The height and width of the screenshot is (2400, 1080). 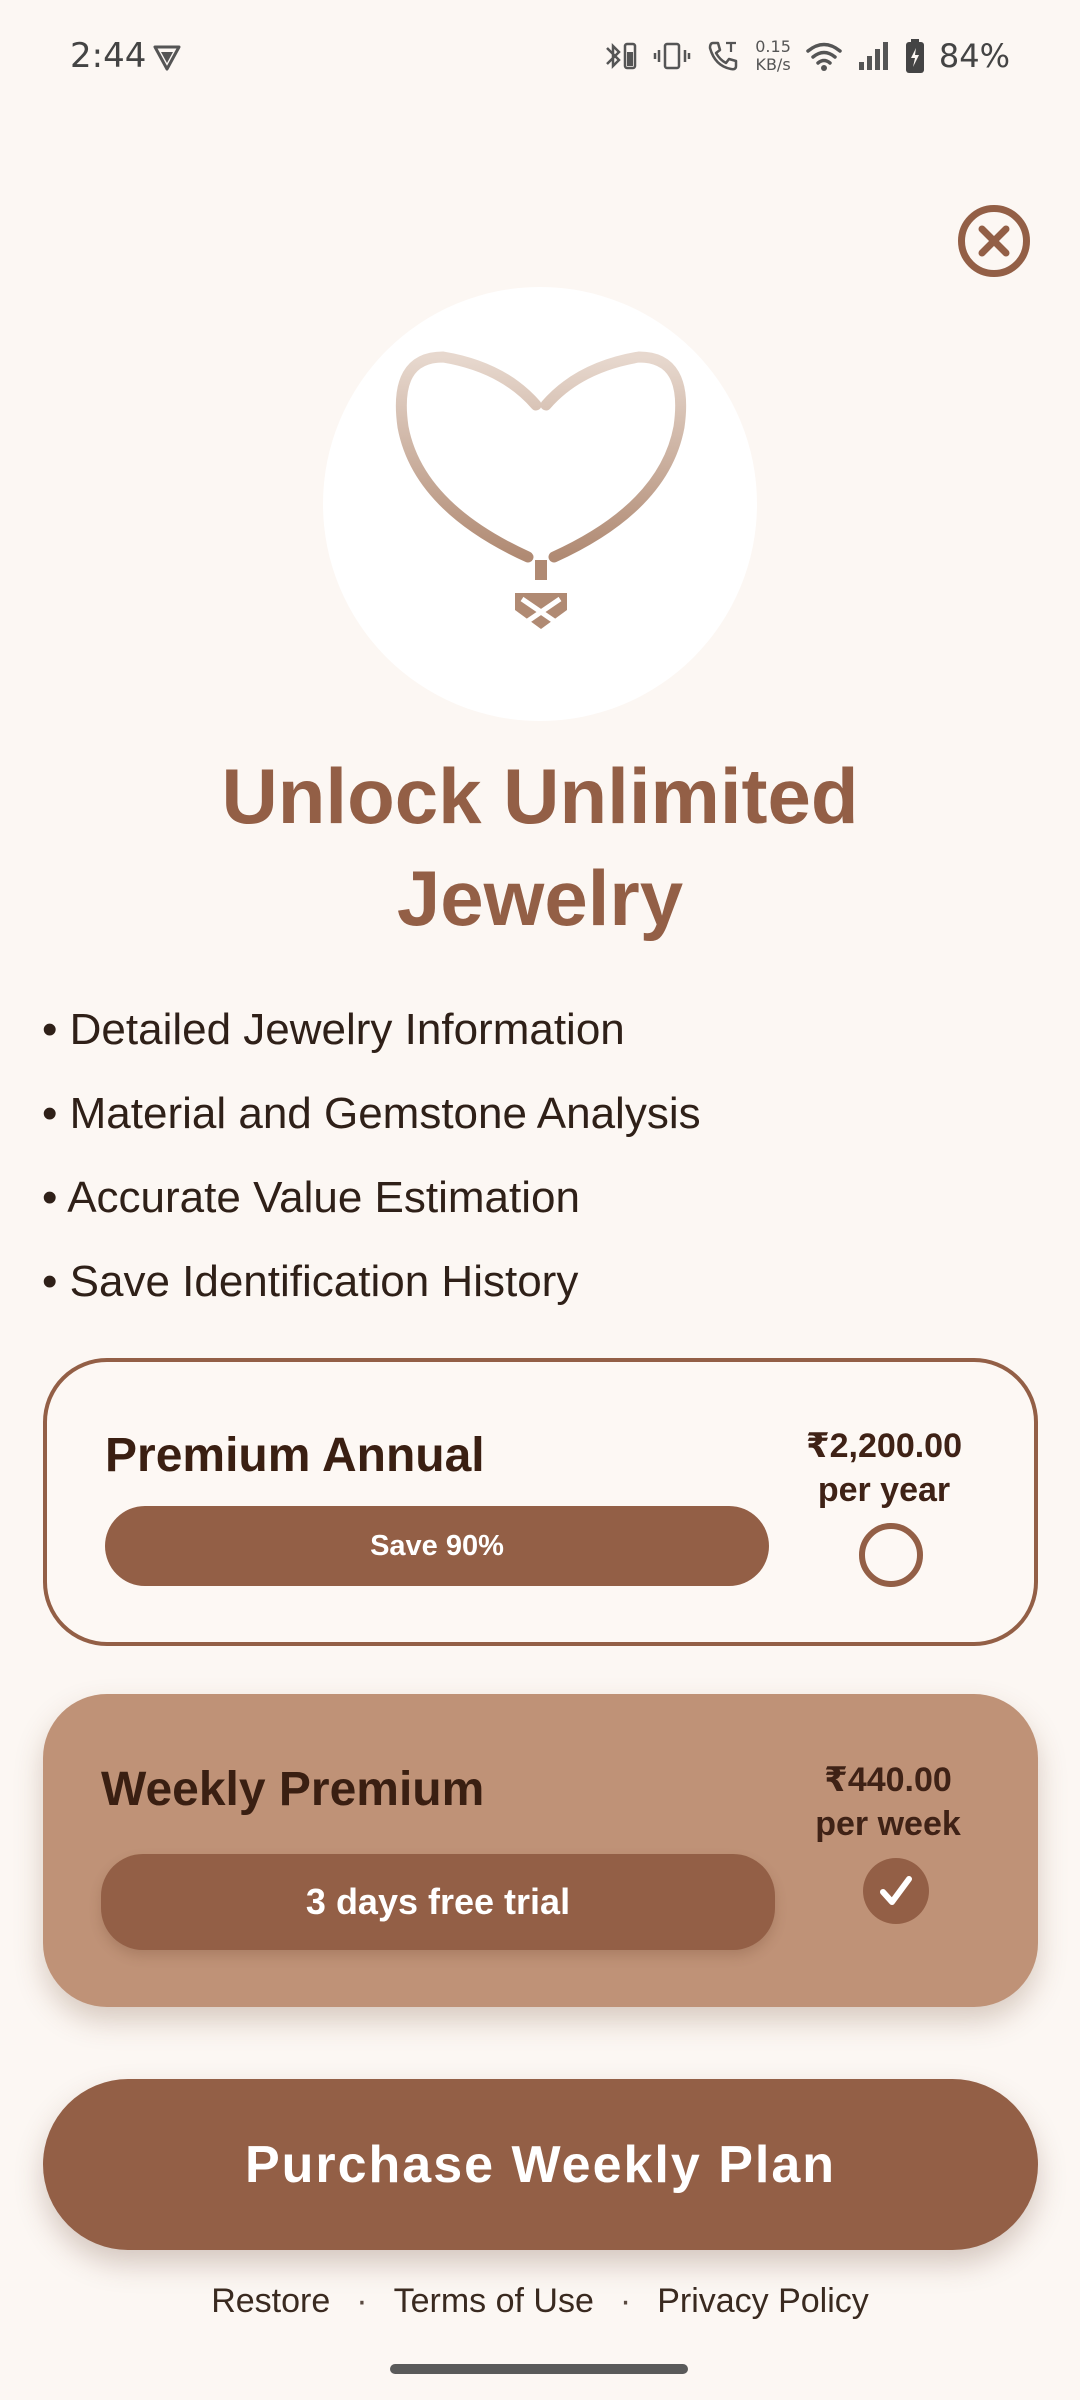 I want to click on network-speed: 0.15 KB/s, so click(x=773, y=56).